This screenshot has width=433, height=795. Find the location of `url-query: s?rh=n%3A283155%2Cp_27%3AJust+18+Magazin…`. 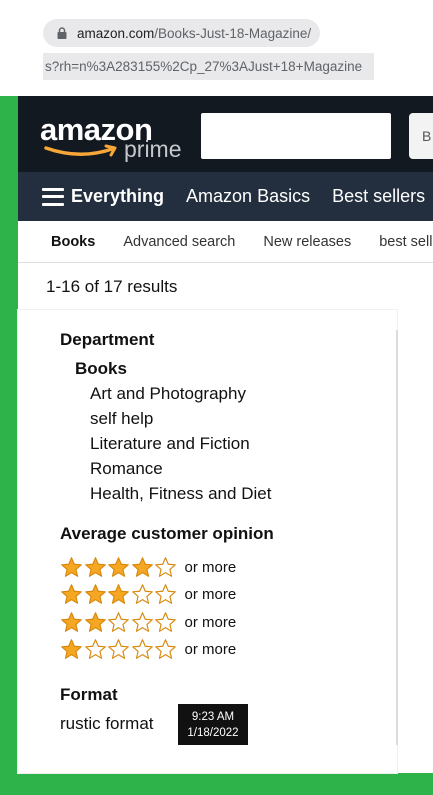

url-query: s?rh=n%3A283155%2Cp_27%3AJust+18+Magazin… is located at coordinates (208, 66).